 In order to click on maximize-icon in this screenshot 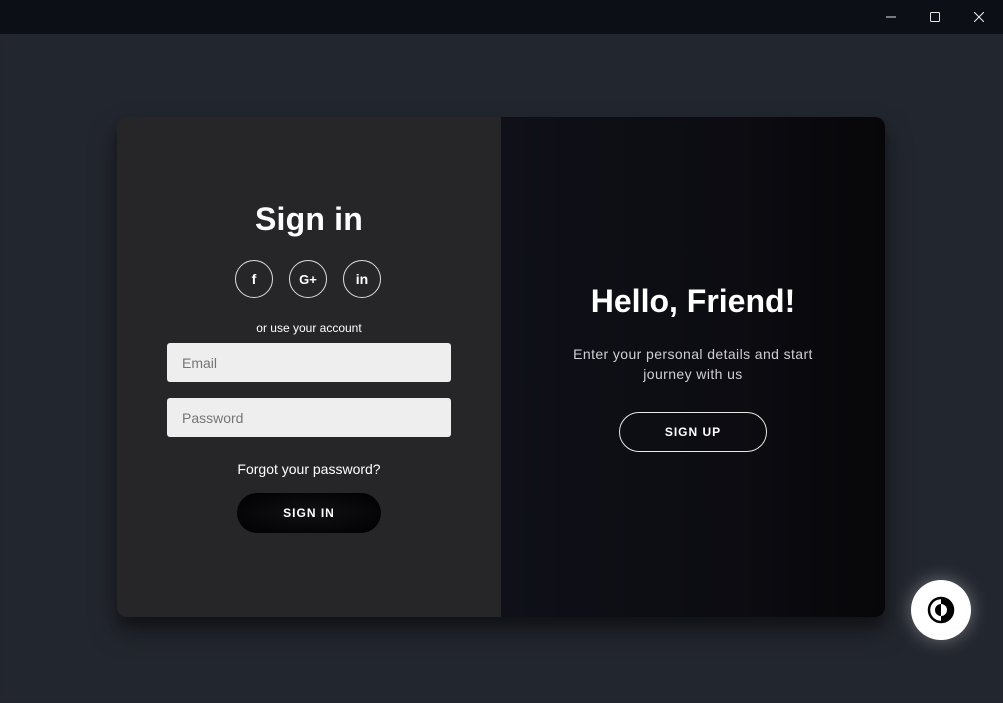, I will do `click(935, 17)`.